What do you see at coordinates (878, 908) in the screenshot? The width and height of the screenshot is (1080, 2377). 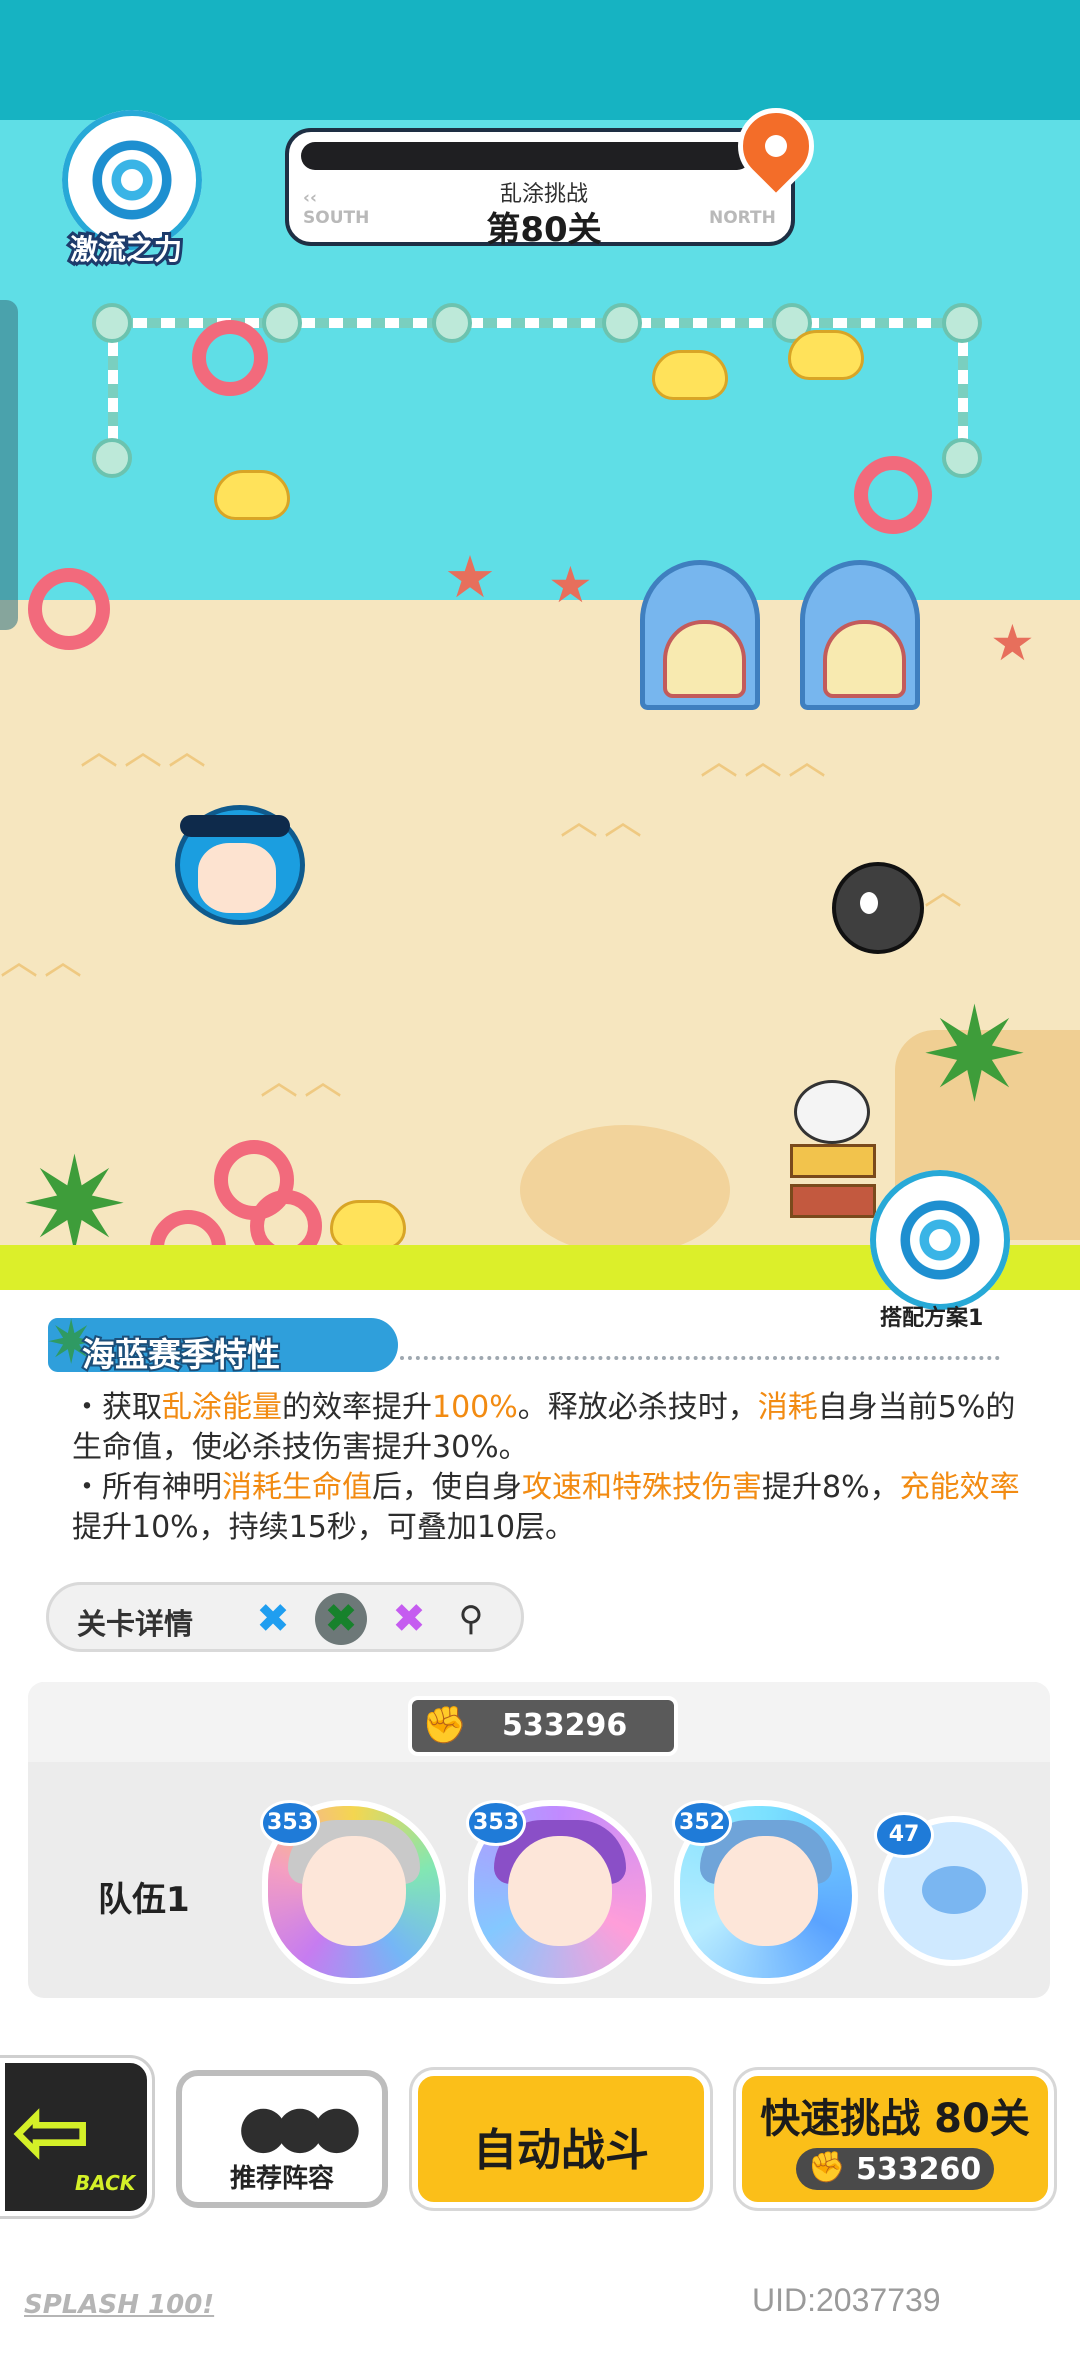 I see `ink-blob-enemy` at bounding box center [878, 908].